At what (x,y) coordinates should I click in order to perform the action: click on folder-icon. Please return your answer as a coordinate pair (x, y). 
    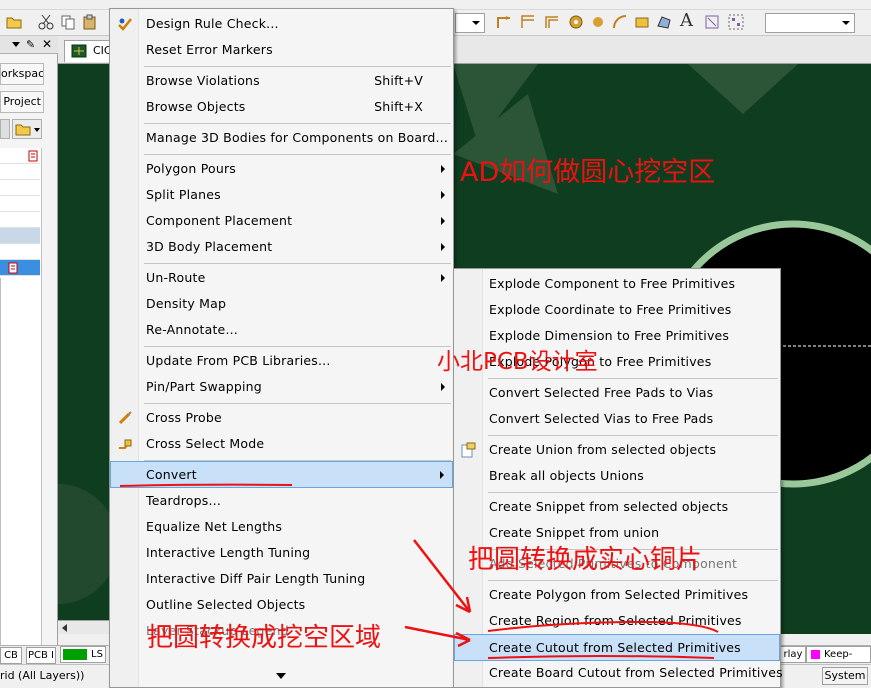
    Looking at the image, I should click on (23, 130).